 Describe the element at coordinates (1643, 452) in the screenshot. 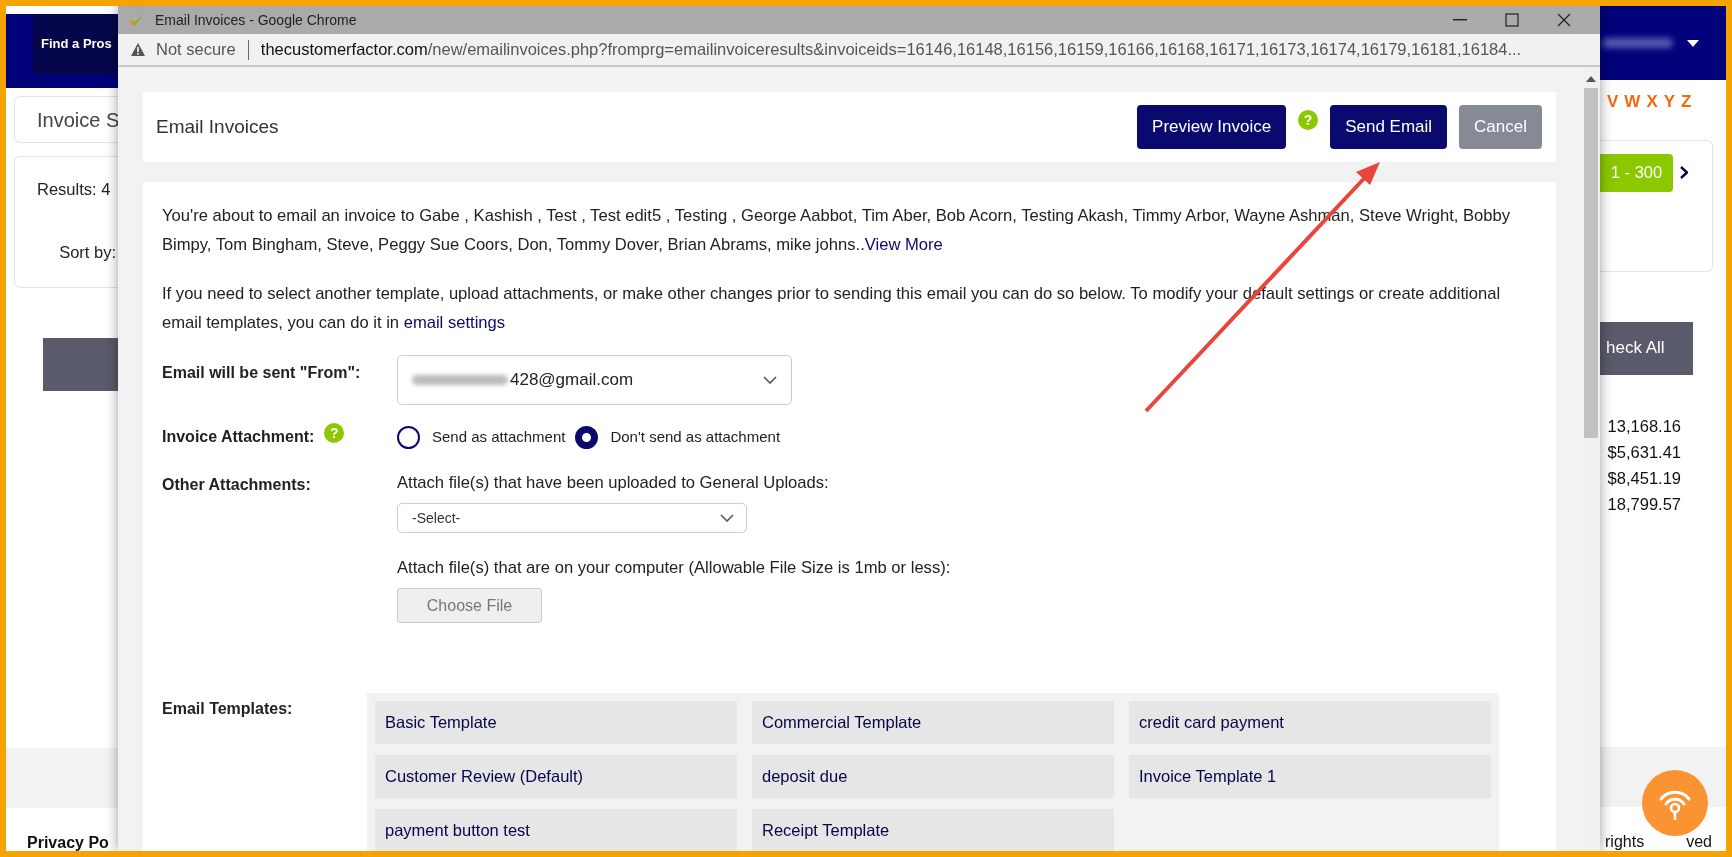

I see `amount-text: $5,631.41` at that location.